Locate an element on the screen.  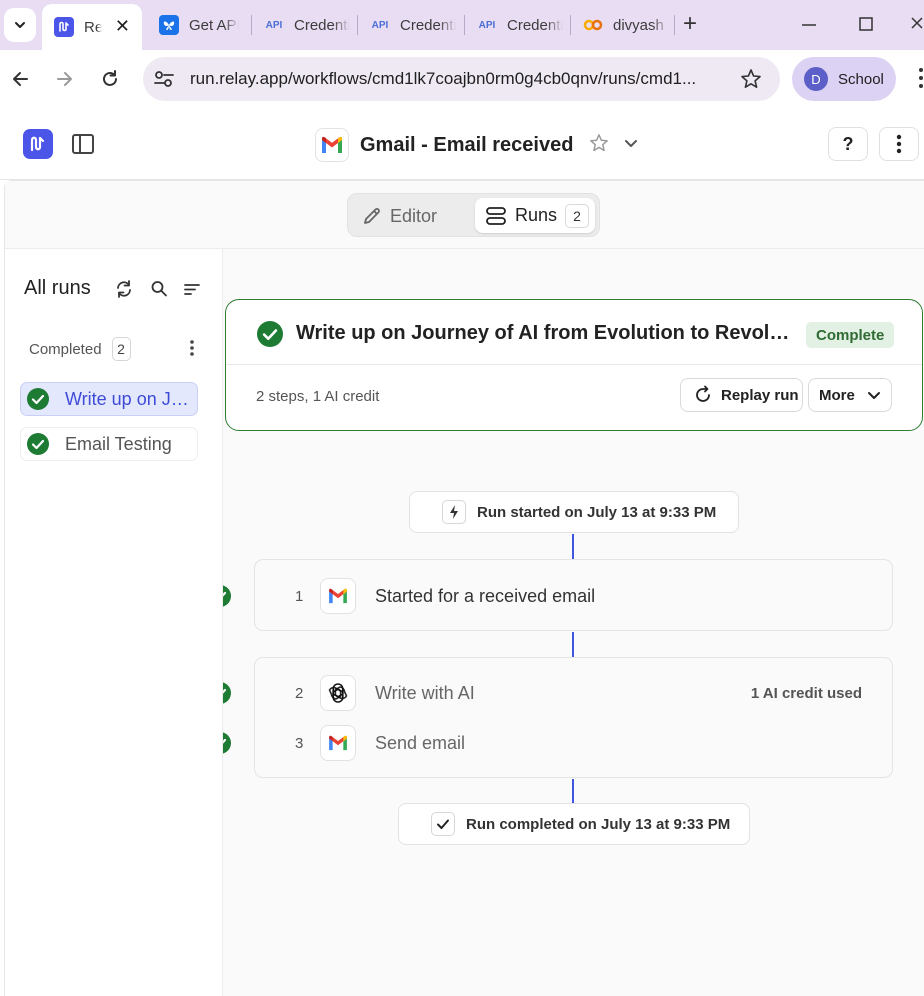
replay-run-label: Replay run is located at coordinates (760, 395).